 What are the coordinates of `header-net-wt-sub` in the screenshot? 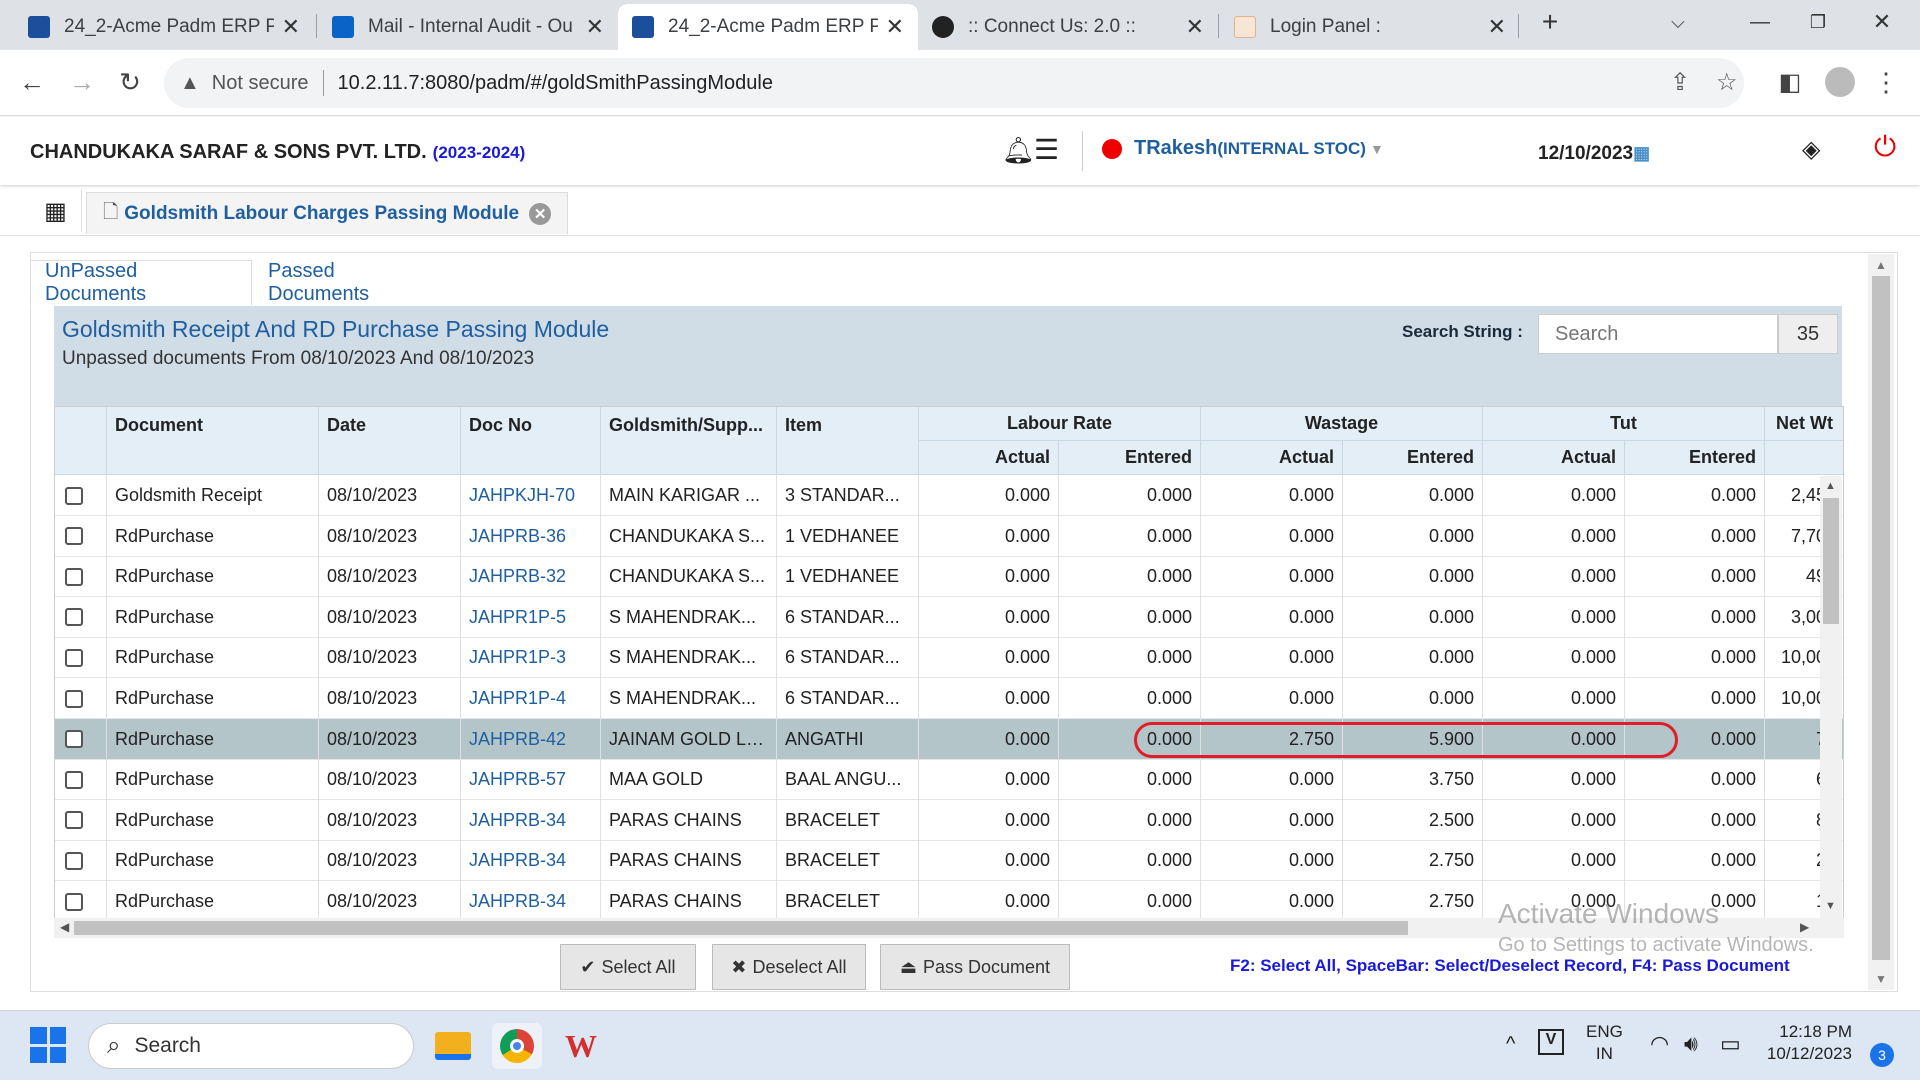 It's located at (1804, 458).